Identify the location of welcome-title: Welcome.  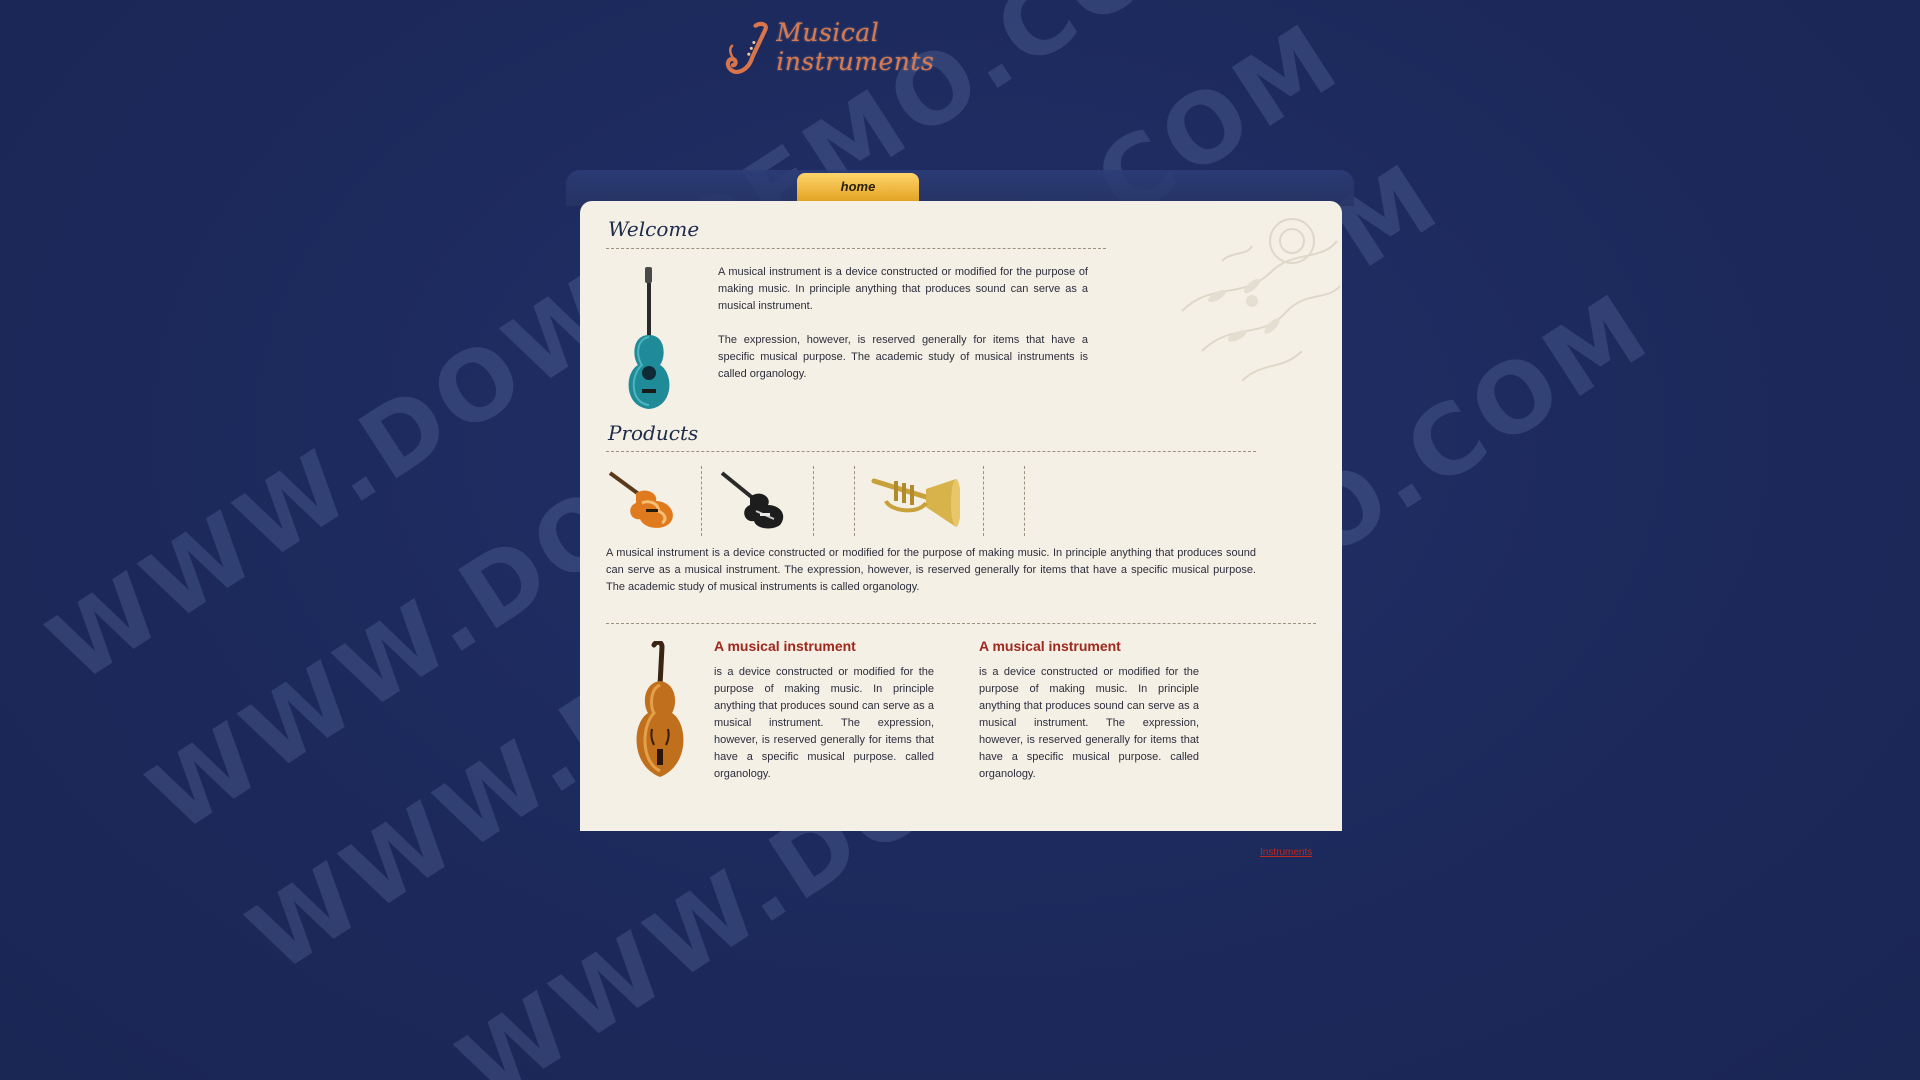
(654, 229).